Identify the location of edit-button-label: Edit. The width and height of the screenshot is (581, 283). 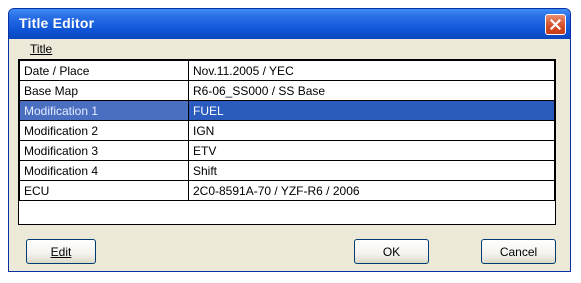
(61, 251).